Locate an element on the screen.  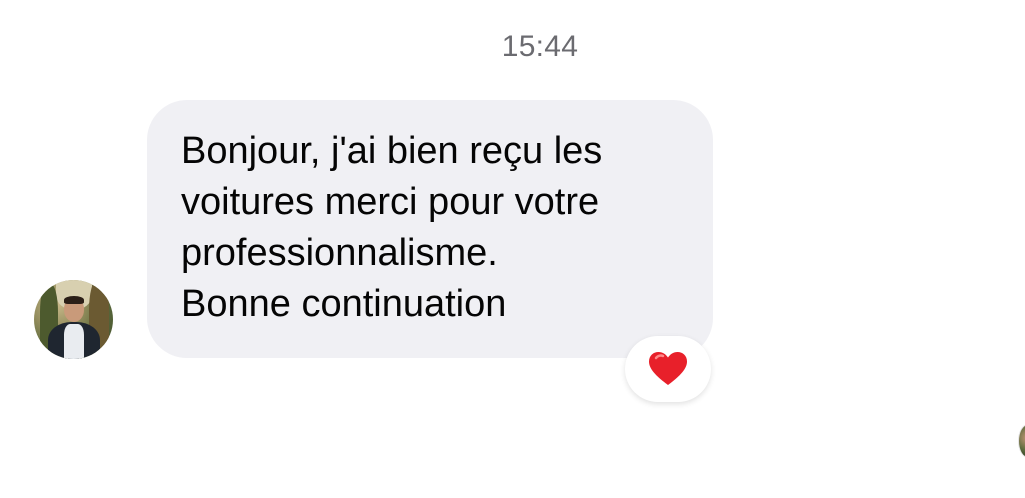
avatar-hair is located at coordinates (74, 300).